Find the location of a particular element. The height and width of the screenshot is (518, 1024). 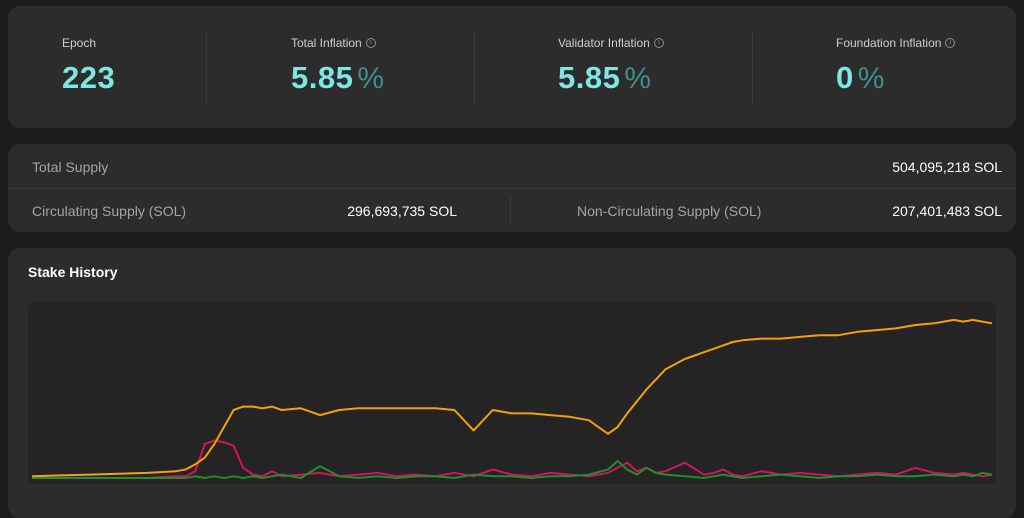

foundation-inflation-label: Foundation Inflation is located at coordinates (889, 43).